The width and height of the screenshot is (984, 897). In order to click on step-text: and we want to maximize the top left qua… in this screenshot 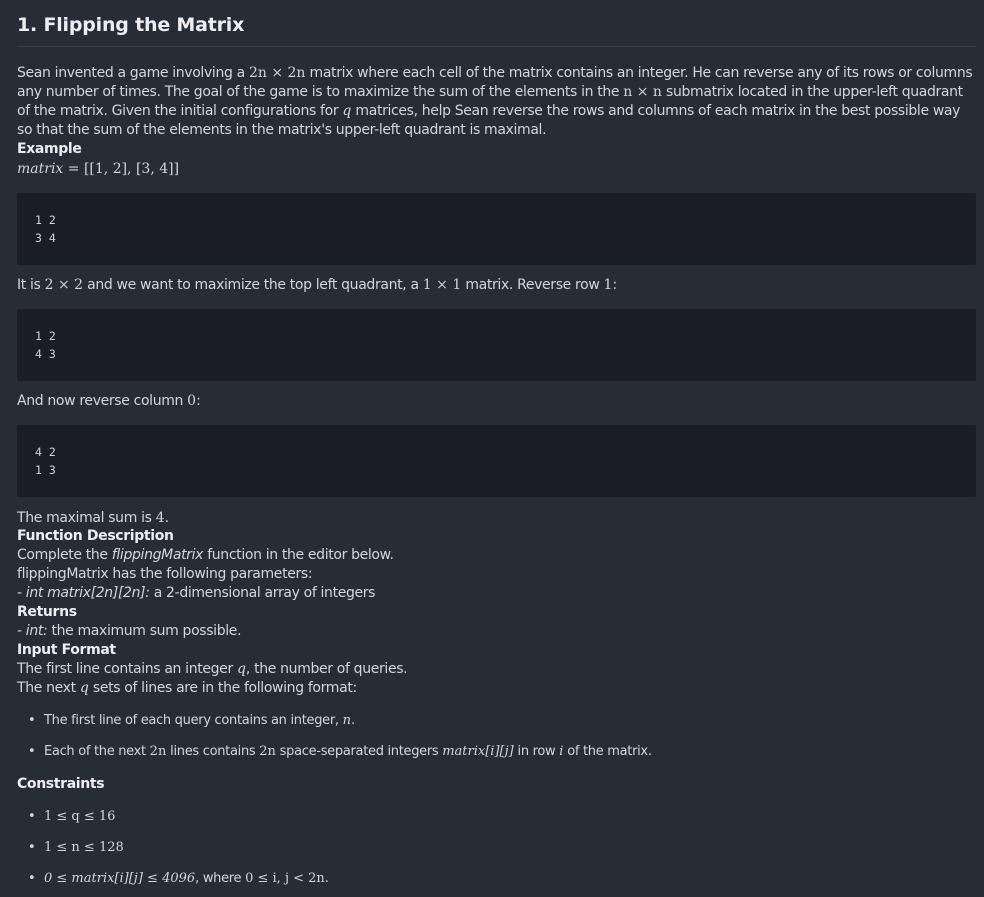, I will do `click(253, 285)`.